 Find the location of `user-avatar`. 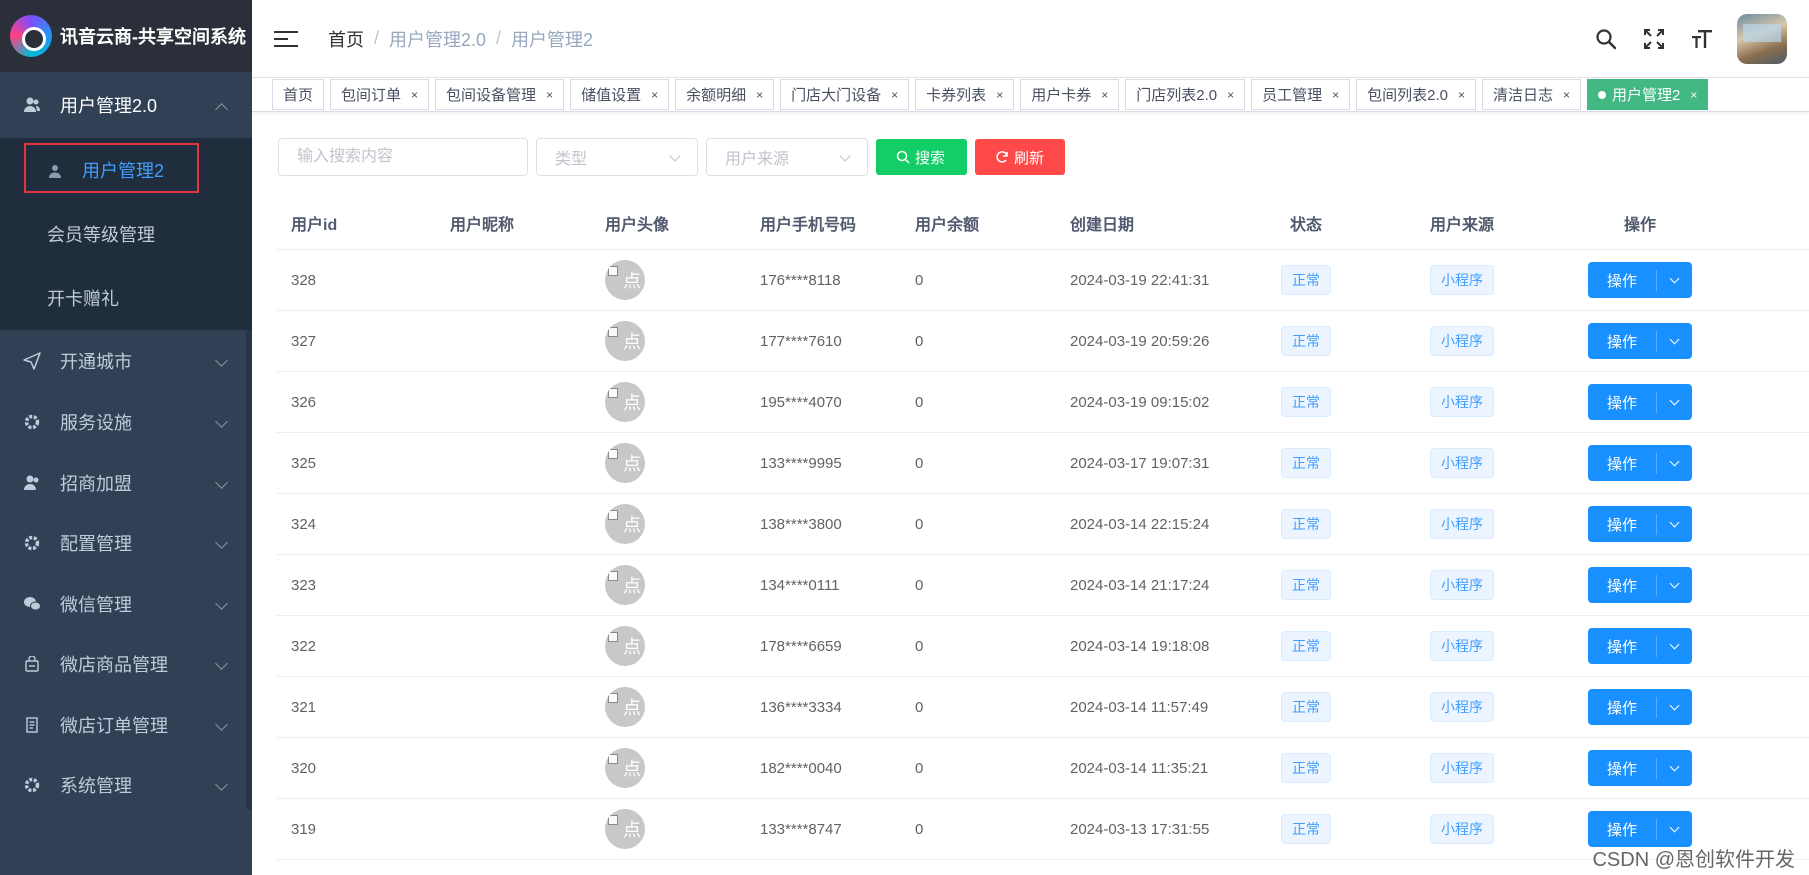

user-avatar is located at coordinates (1762, 39).